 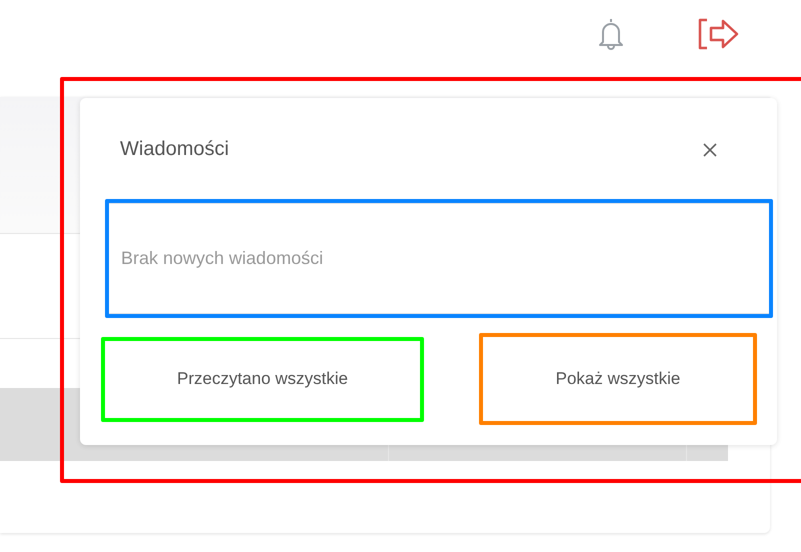 What do you see at coordinates (710, 150) in the screenshot?
I see `close-icon` at bounding box center [710, 150].